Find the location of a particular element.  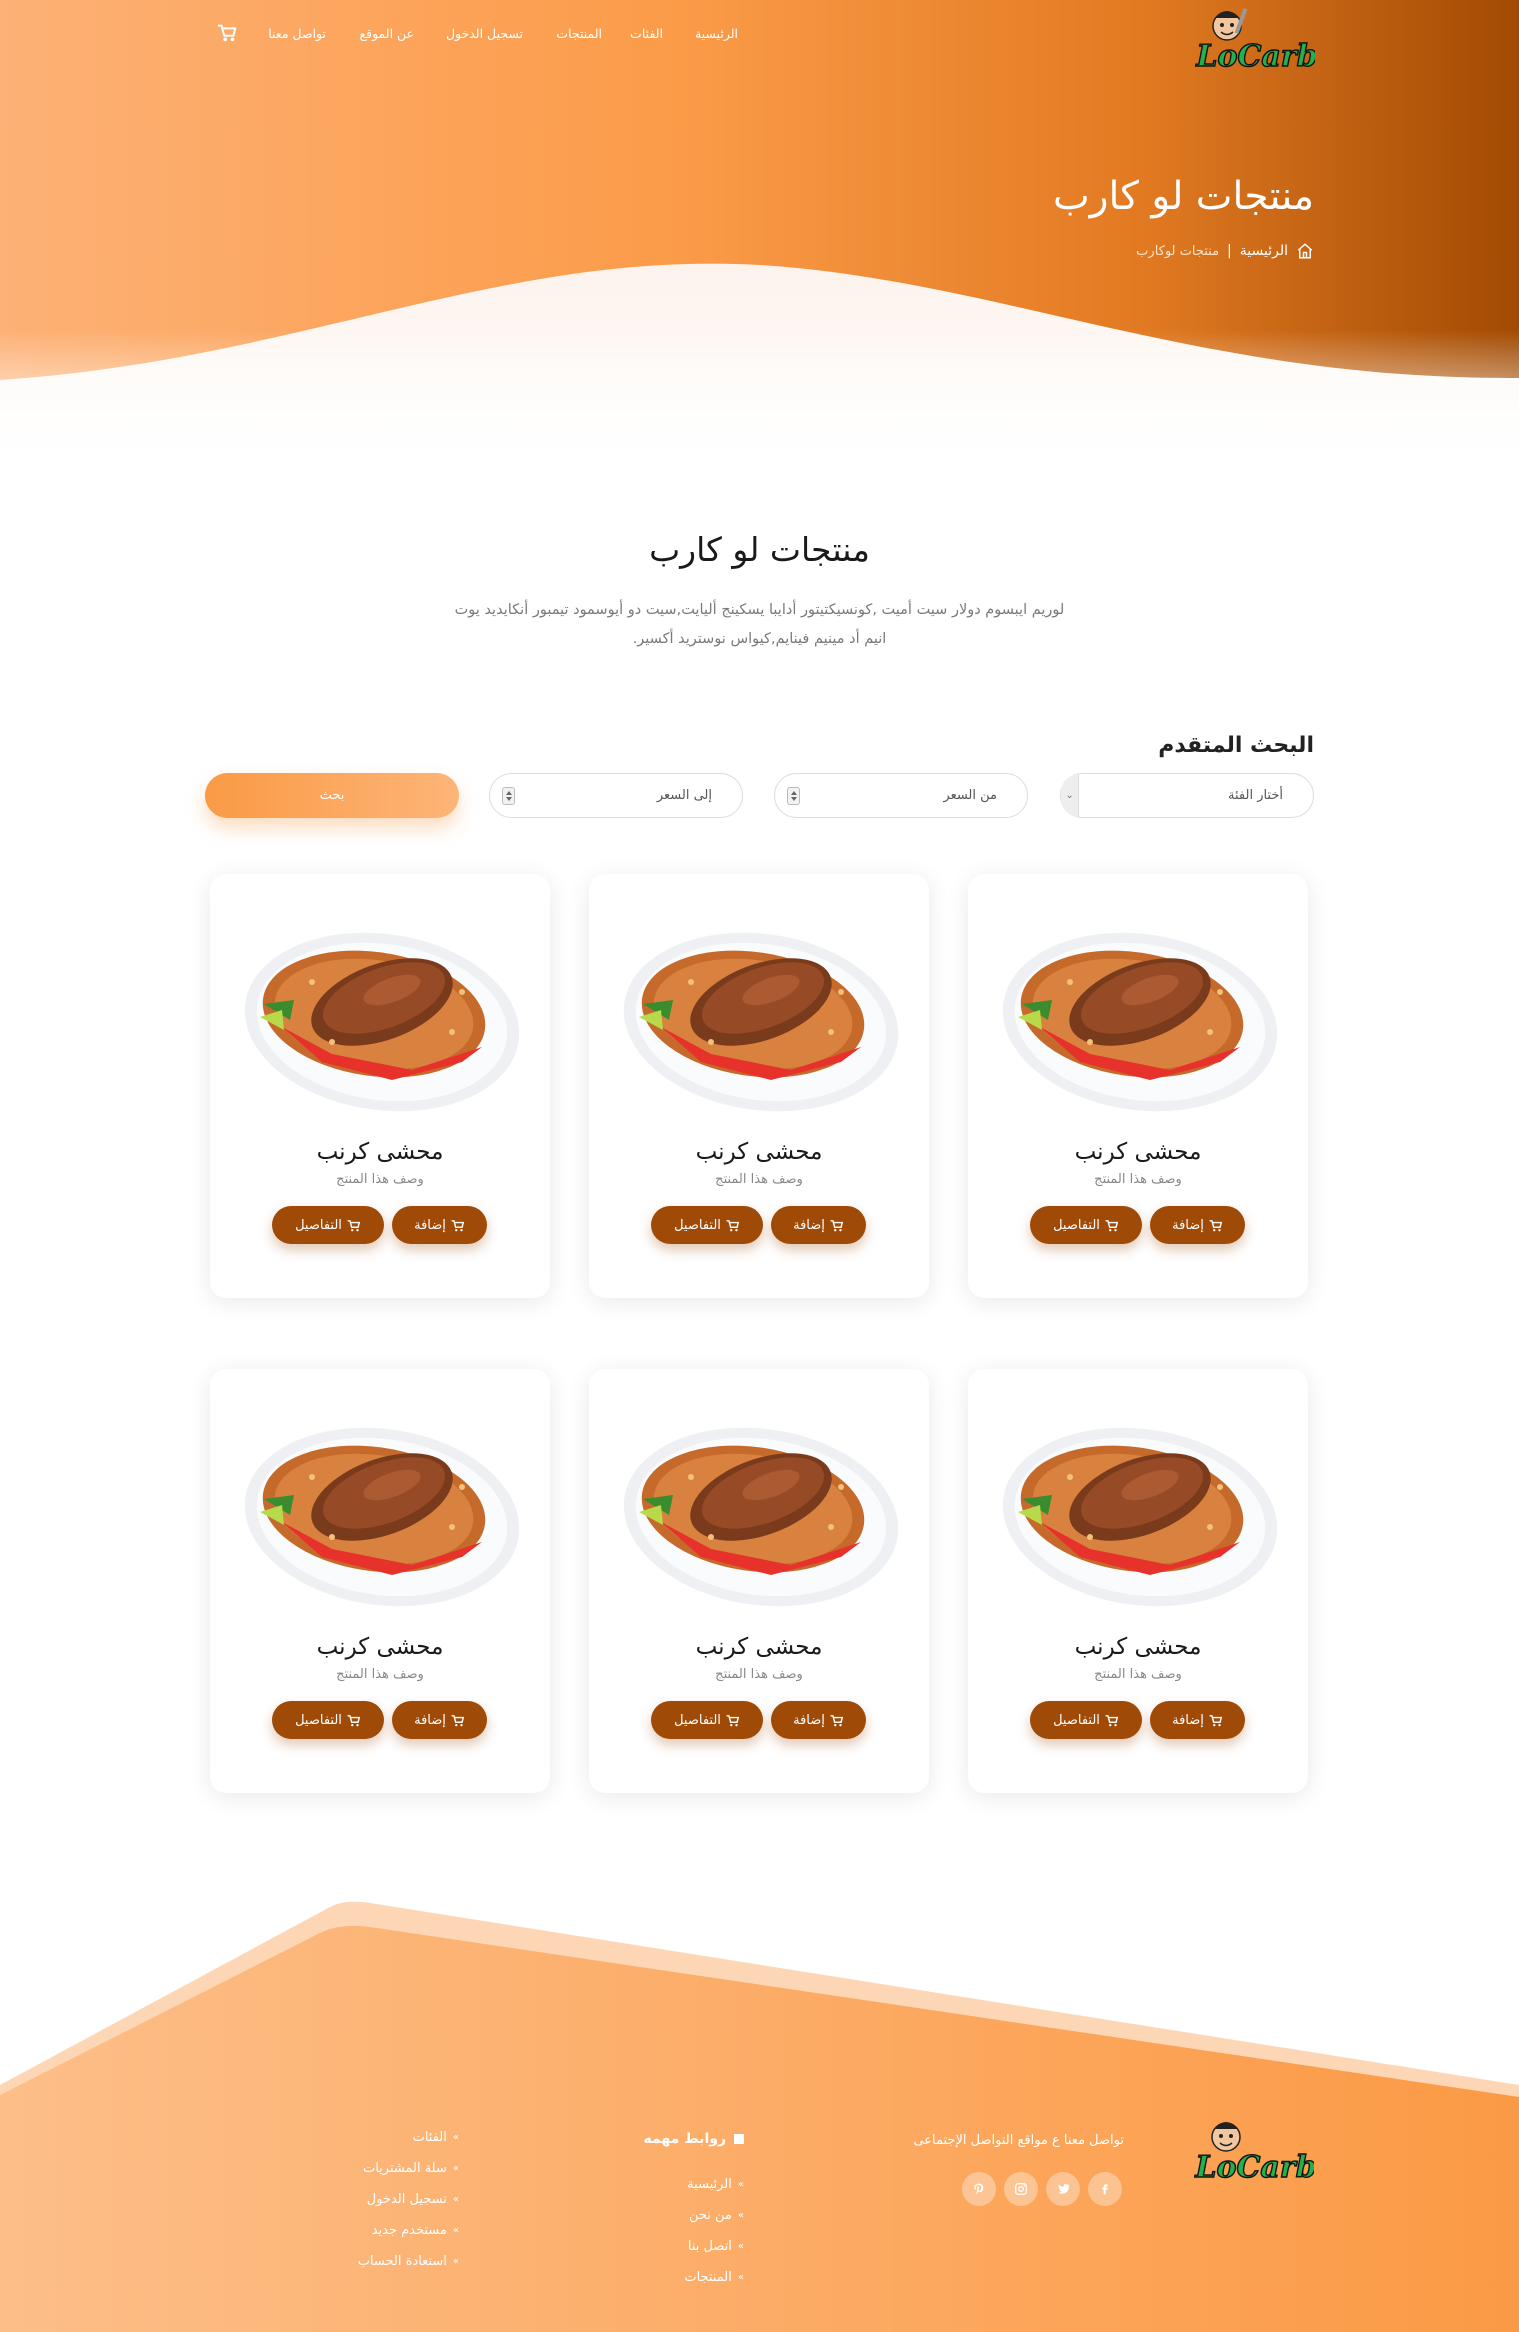

footer-col2-link-label: الفئات is located at coordinates (429, 2137).